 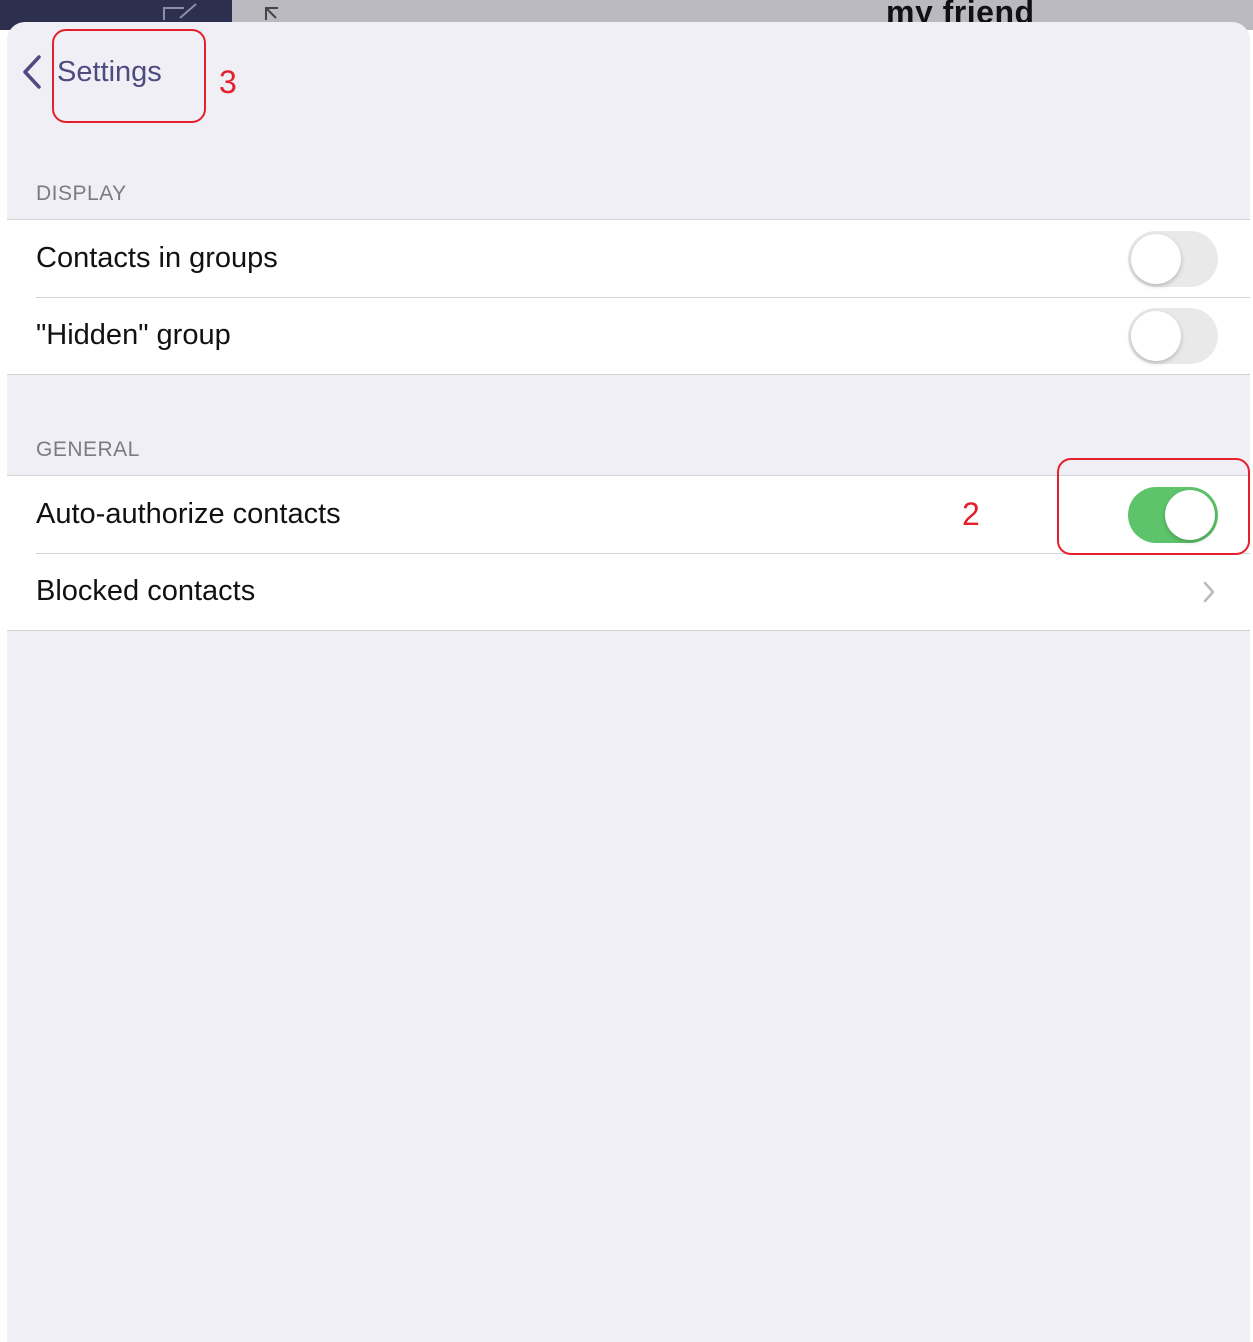 What do you see at coordinates (180, 11) in the screenshot?
I see `compose-icon` at bounding box center [180, 11].